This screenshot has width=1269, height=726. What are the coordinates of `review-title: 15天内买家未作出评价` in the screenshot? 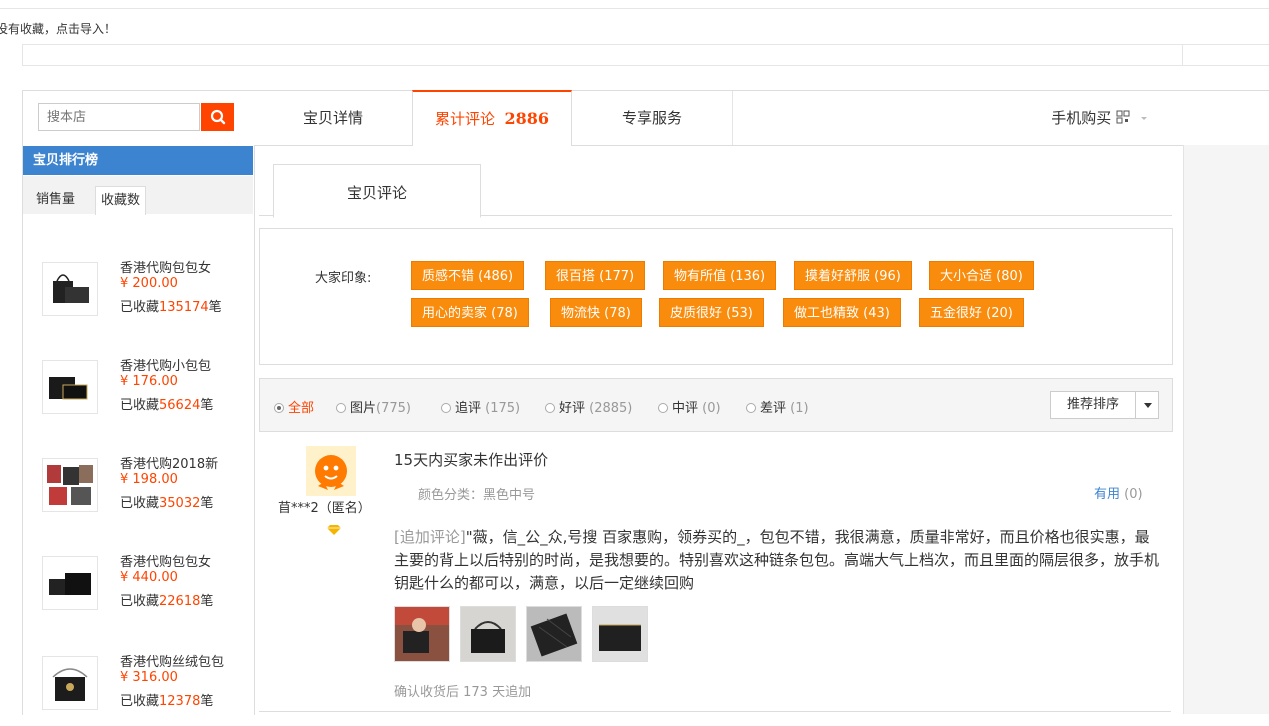 It's located at (471, 460).